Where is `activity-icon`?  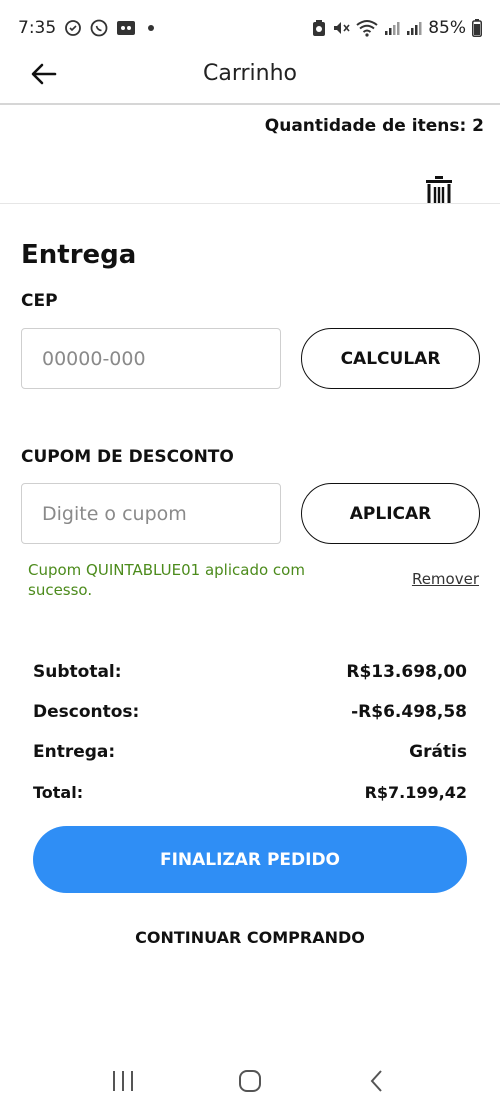 activity-icon is located at coordinates (73, 28).